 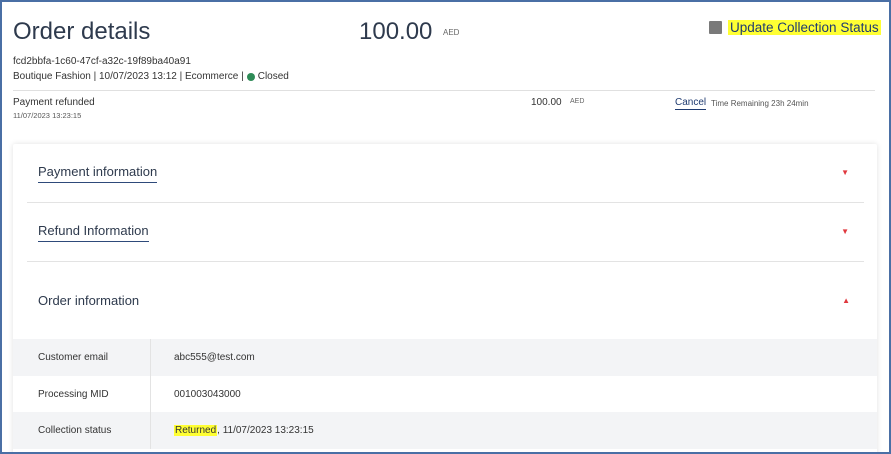 What do you see at coordinates (445, 173) in the screenshot?
I see `section-payment-information: Payment information ▼` at bounding box center [445, 173].